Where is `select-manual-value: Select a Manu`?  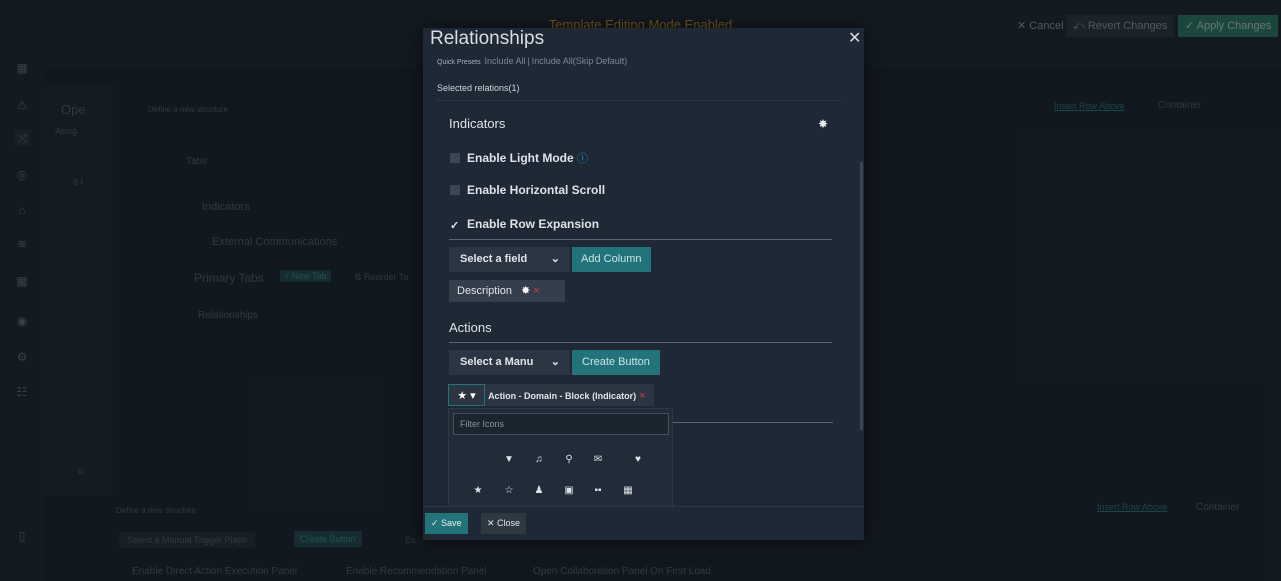
select-manual-value: Select a Manu is located at coordinates (497, 362).